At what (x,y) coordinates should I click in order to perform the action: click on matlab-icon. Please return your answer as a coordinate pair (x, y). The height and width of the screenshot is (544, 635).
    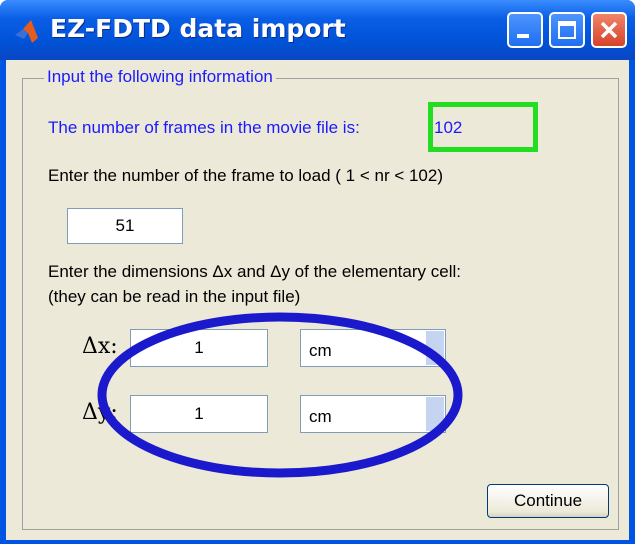
    Looking at the image, I should click on (26, 31).